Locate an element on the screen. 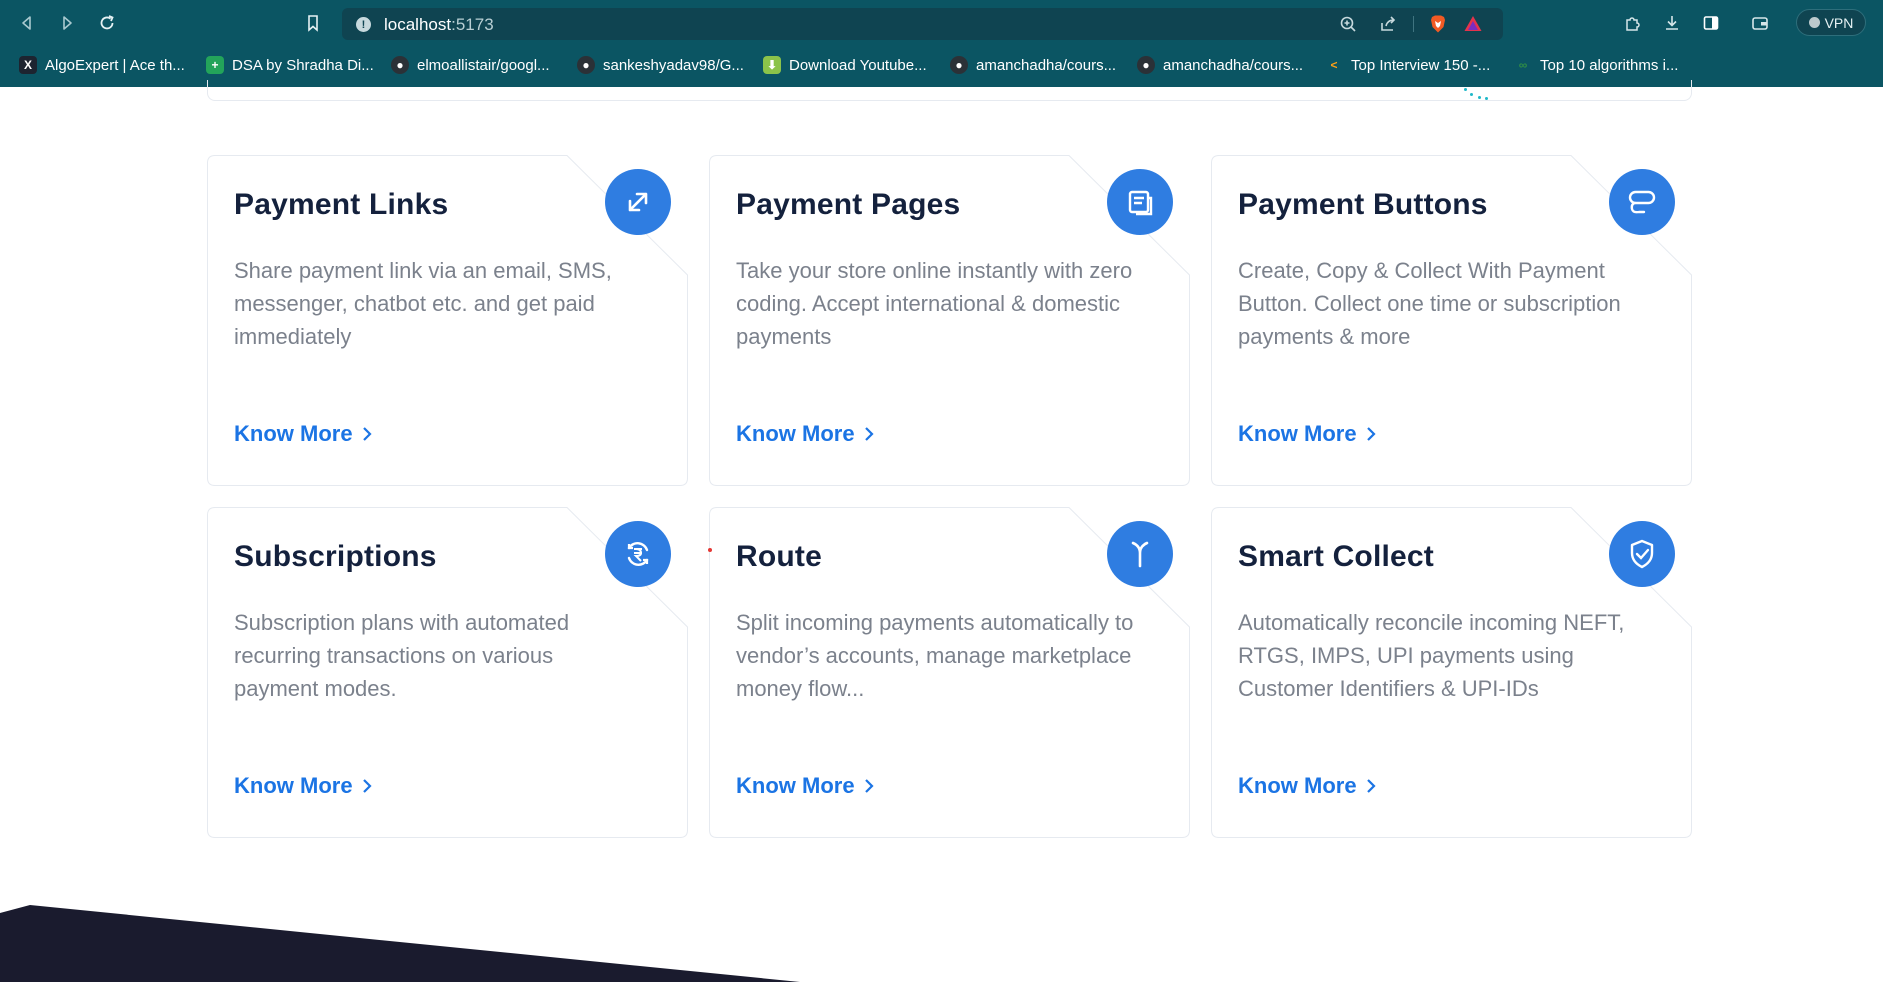 The height and width of the screenshot is (982, 1883). download-icon: ⬇ is located at coordinates (772, 65).